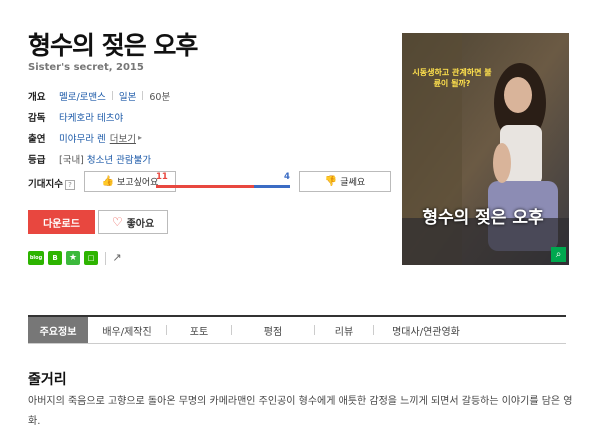 The height and width of the screenshot is (437, 600). Describe the element at coordinates (160, 97) in the screenshot. I see `runtime: 60분` at that location.